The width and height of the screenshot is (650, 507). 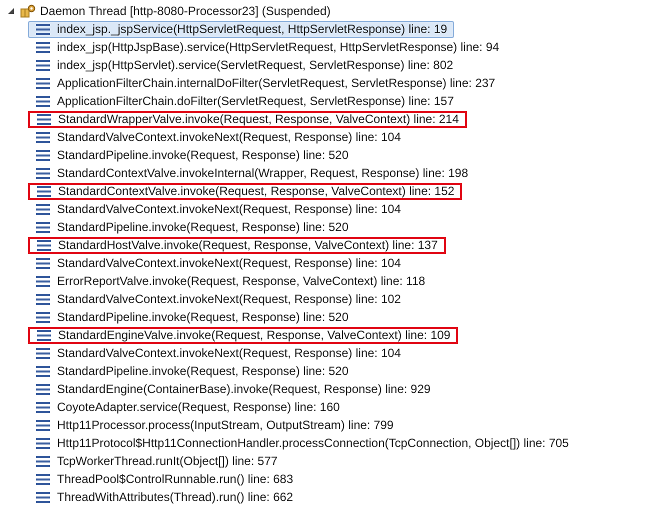 What do you see at coordinates (185, 11) in the screenshot?
I see `thread-label: Daemon Thread [http-8080-Processor23] (Suspended)` at bounding box center [185, 11].